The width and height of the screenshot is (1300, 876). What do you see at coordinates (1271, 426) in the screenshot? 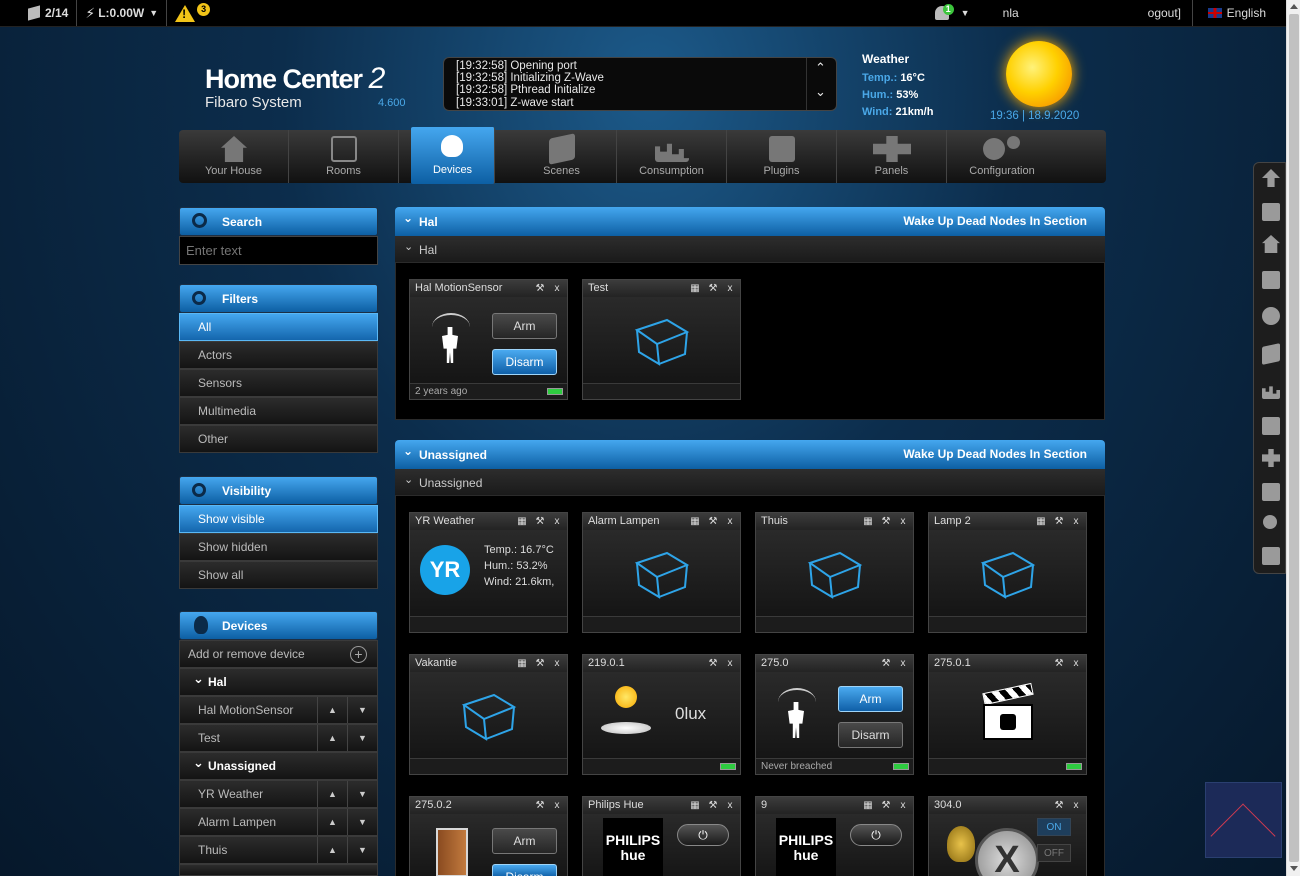
I see `plugin-icon` at bounding box center [1271, 426].